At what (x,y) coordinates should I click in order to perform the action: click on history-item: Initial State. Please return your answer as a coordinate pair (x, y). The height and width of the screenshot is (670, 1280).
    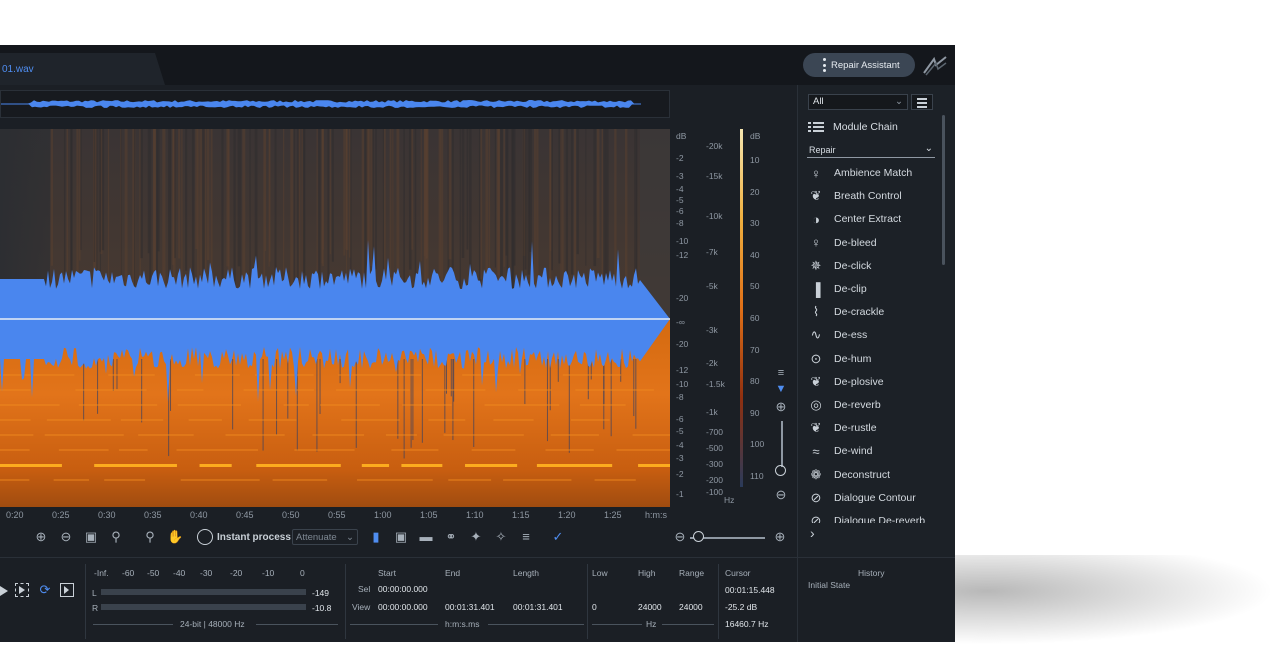
    Looking at the image, I should click on (829, 585).